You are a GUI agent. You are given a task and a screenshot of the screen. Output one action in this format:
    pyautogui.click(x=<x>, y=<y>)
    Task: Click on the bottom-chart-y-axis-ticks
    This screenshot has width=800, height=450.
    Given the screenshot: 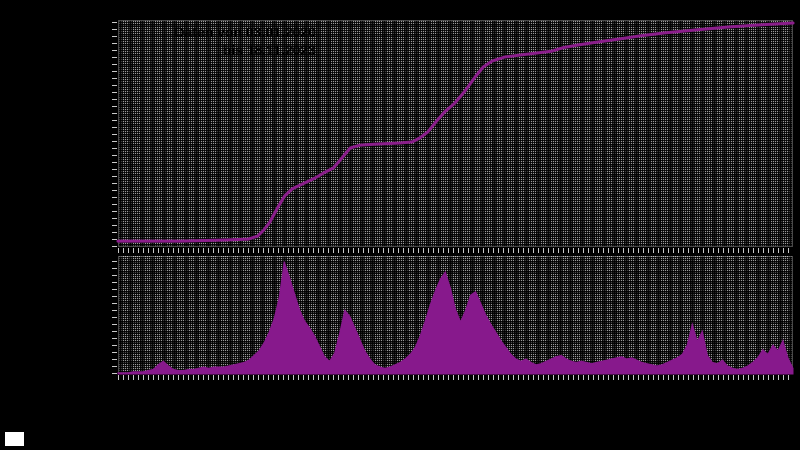 What is the action you would take?
    pyautogui.click(x=114, y=315)
    